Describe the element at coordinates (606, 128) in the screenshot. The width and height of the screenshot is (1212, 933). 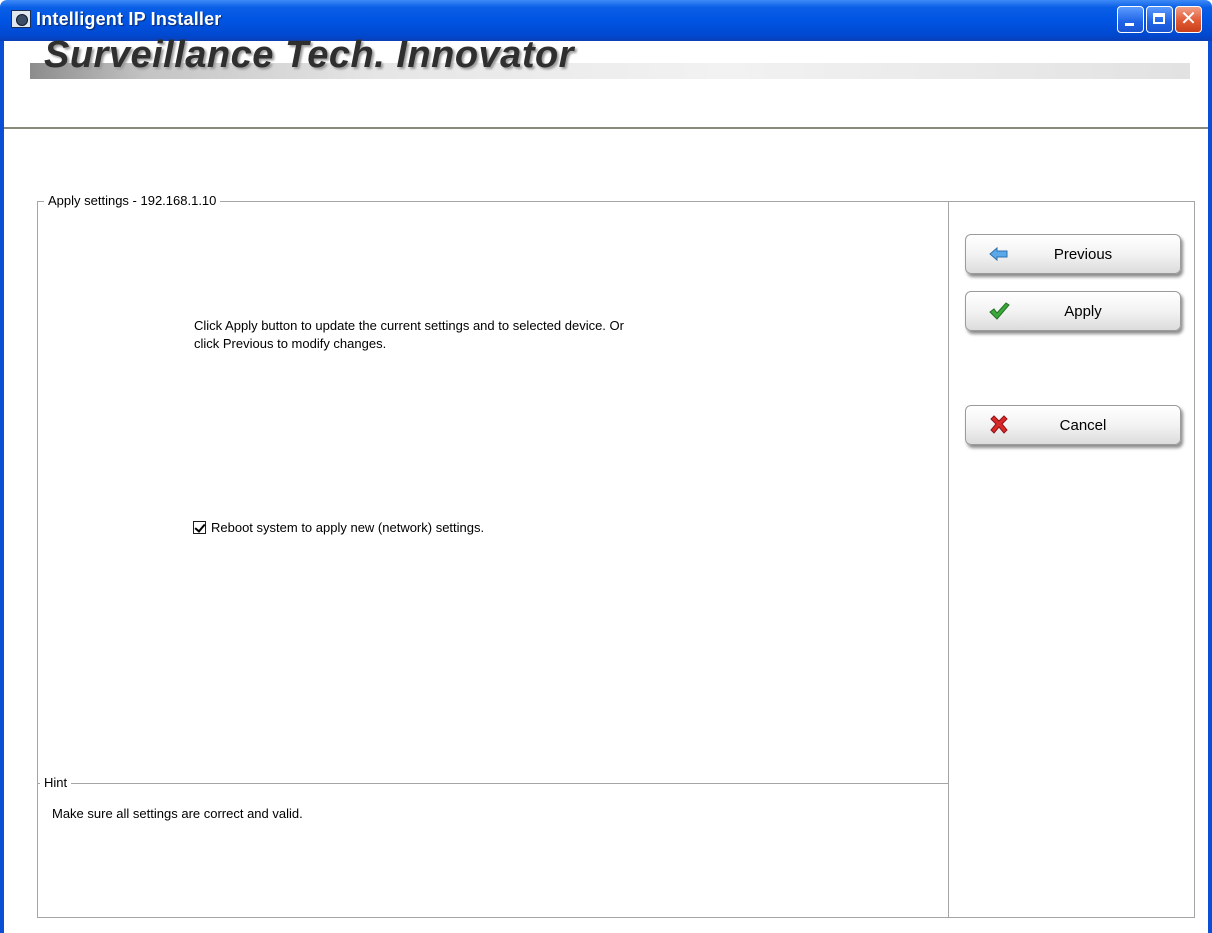
I see `banner-divider` at that location.